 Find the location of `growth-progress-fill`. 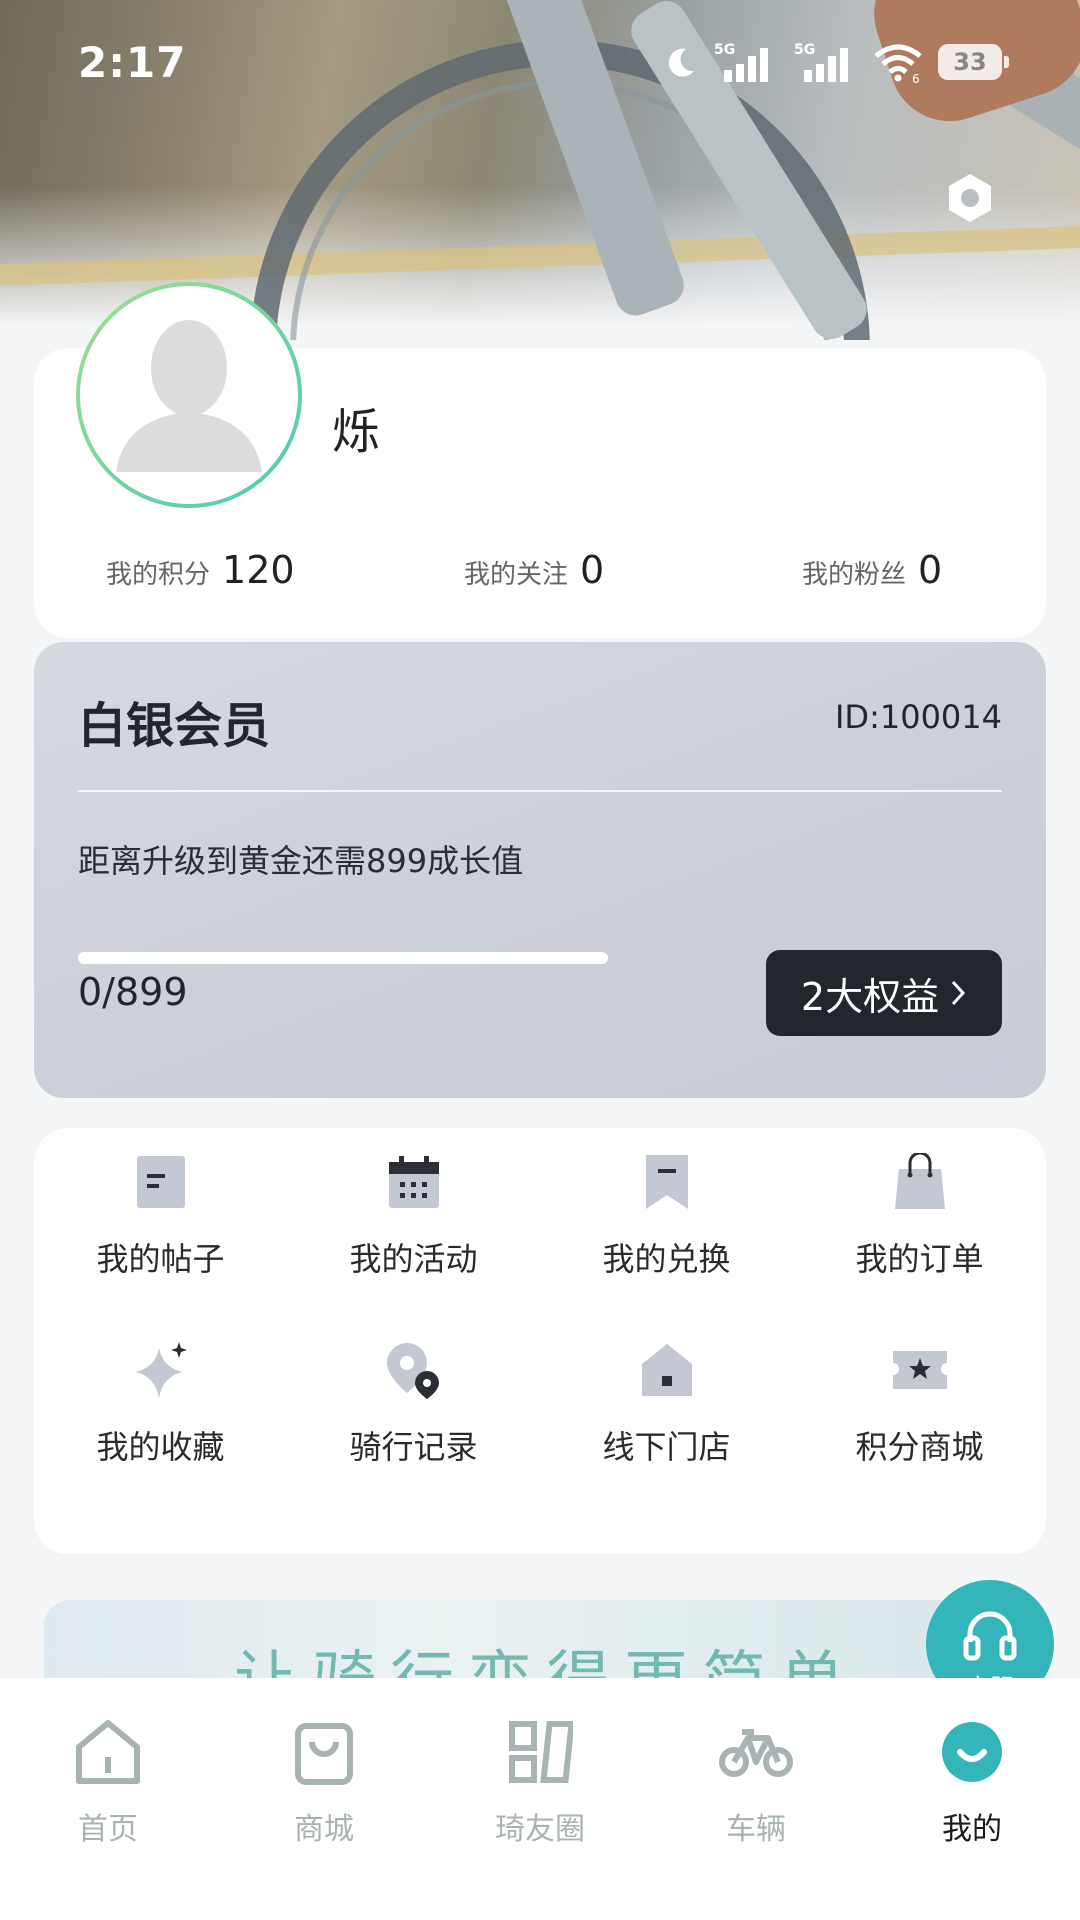

growth-progress-fill is located at coordinates (343, 958).